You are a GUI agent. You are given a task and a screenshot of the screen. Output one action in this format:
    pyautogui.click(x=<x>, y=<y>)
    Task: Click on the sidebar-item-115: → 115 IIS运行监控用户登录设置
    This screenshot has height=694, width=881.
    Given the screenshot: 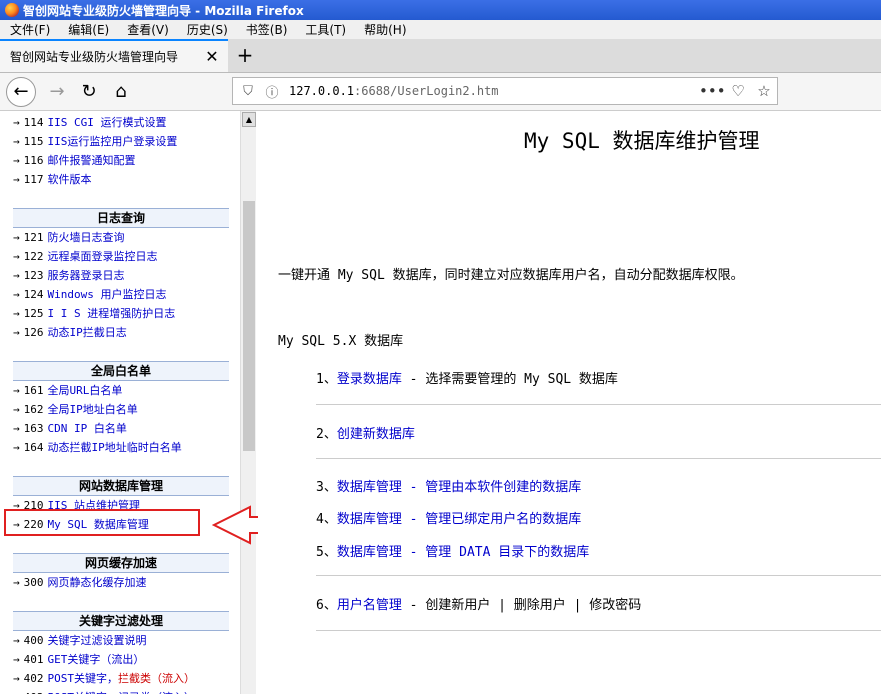 What is the action you would take?
    pyautogui.click(x=121, y=141)
    